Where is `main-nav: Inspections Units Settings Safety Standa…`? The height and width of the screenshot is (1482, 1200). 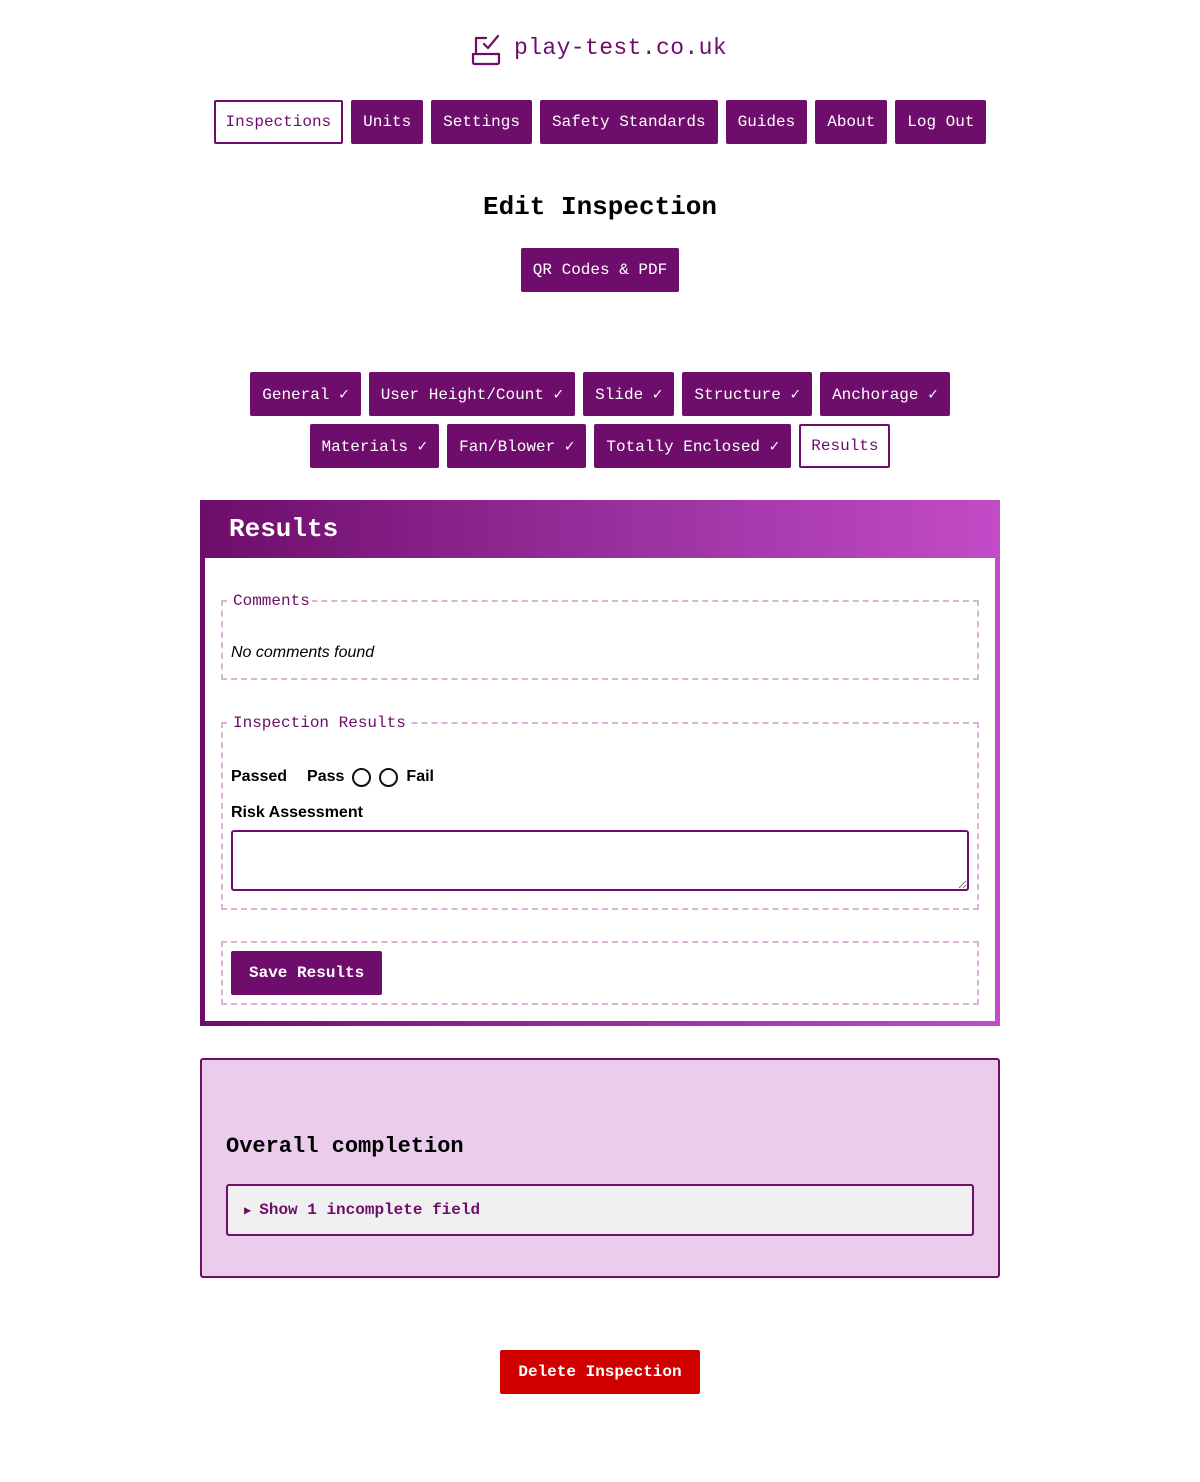 main-nav: Inspections Units Settings Safety Standa… is located at coordinates (600, 122).